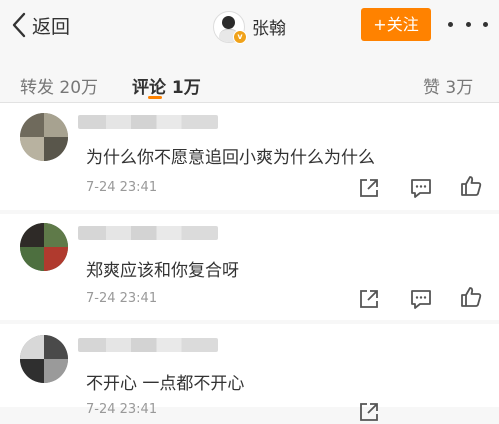 This screenshot has width=499, height=424. I want to click on user-name: 张翰, so click(269, 26).